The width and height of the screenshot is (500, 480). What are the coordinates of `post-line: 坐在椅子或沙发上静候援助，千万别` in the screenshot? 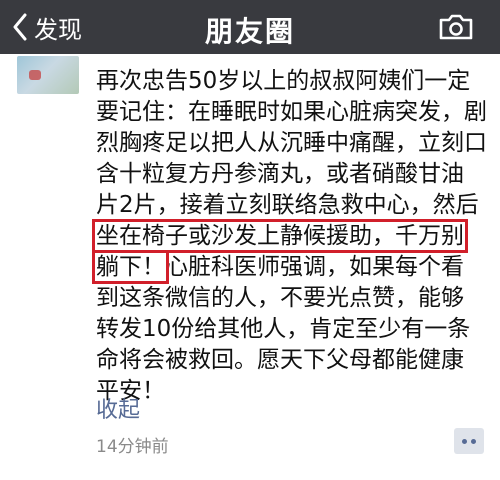 It's located at (290, 236).